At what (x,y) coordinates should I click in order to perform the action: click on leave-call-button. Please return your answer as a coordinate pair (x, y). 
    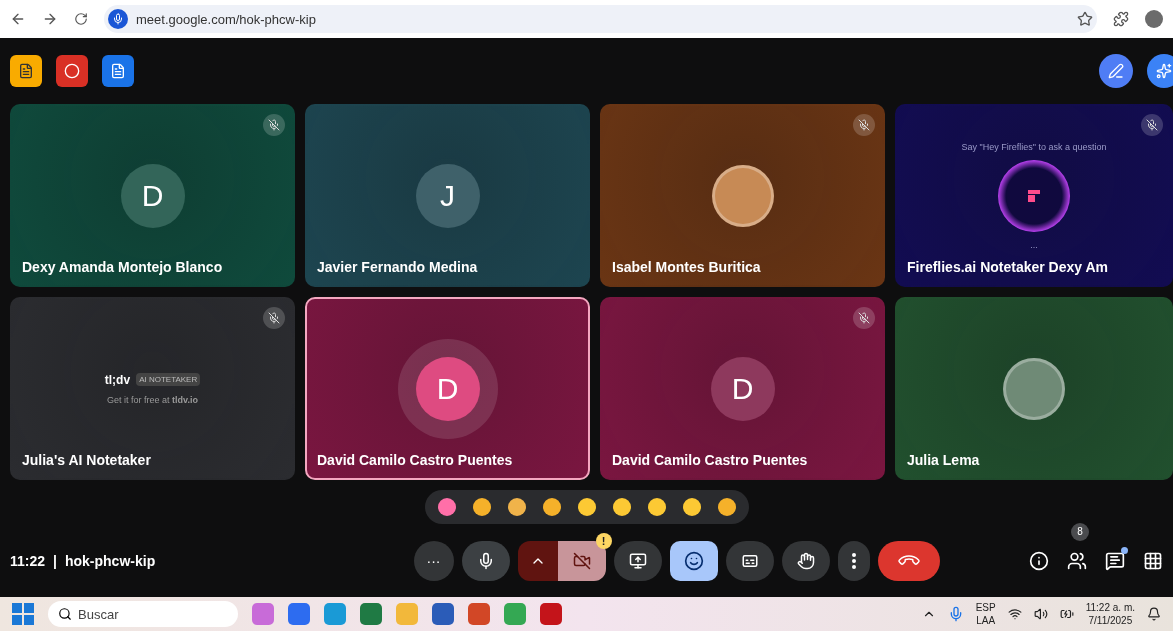
    Looking at the image, I should click on (908, 560).